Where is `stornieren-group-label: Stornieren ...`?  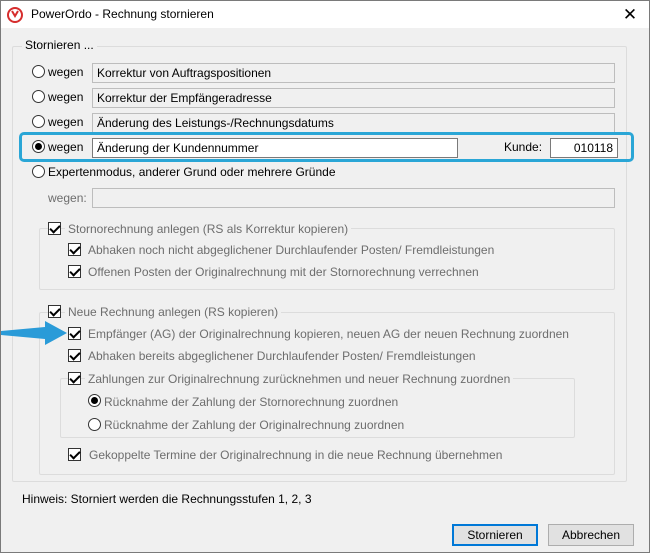
stornieren-group-label: Stornieren ... is located at coordinates (59, 45).